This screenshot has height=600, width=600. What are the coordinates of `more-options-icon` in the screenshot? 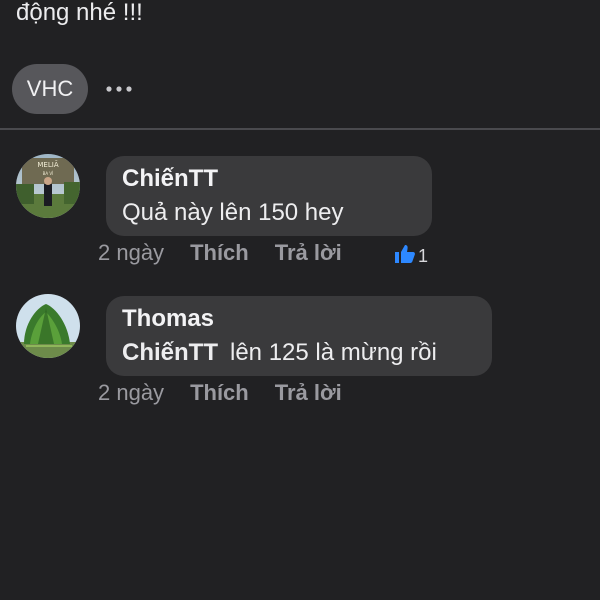 It's located at (119, 89).